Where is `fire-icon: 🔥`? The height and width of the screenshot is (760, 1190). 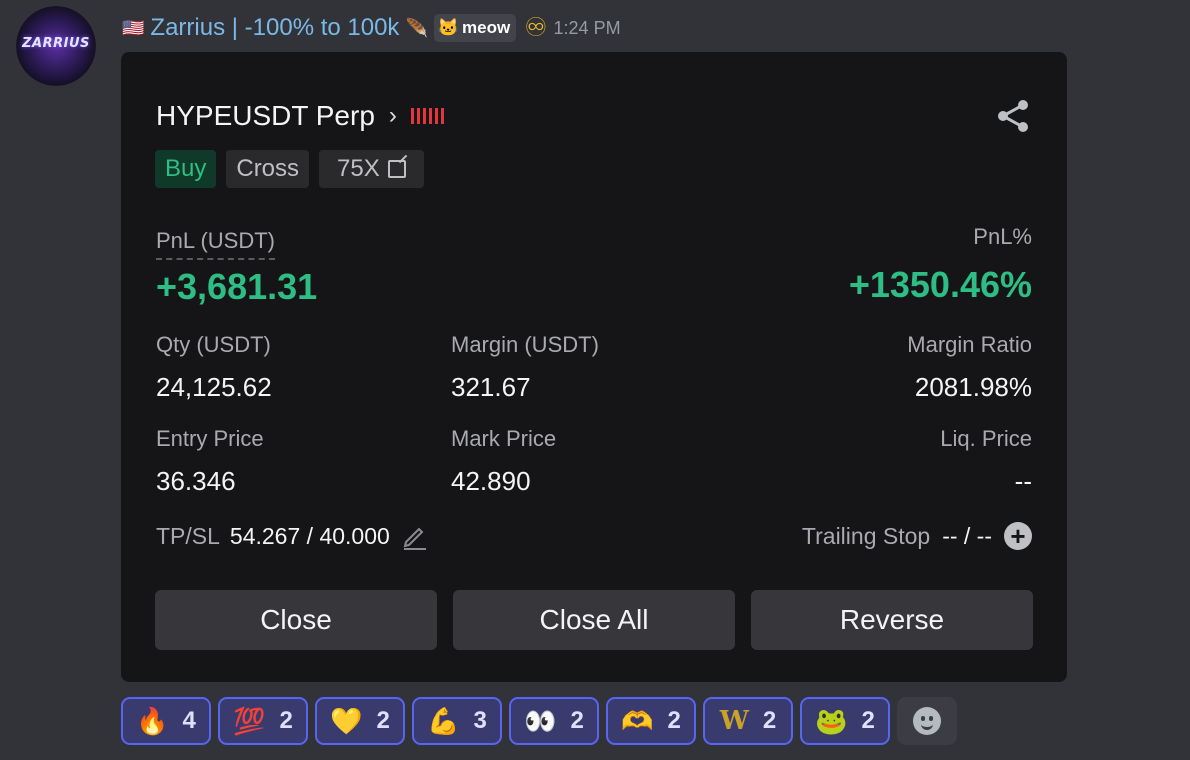
fire-icon: 🔥 is located at coordinates (152, 720).